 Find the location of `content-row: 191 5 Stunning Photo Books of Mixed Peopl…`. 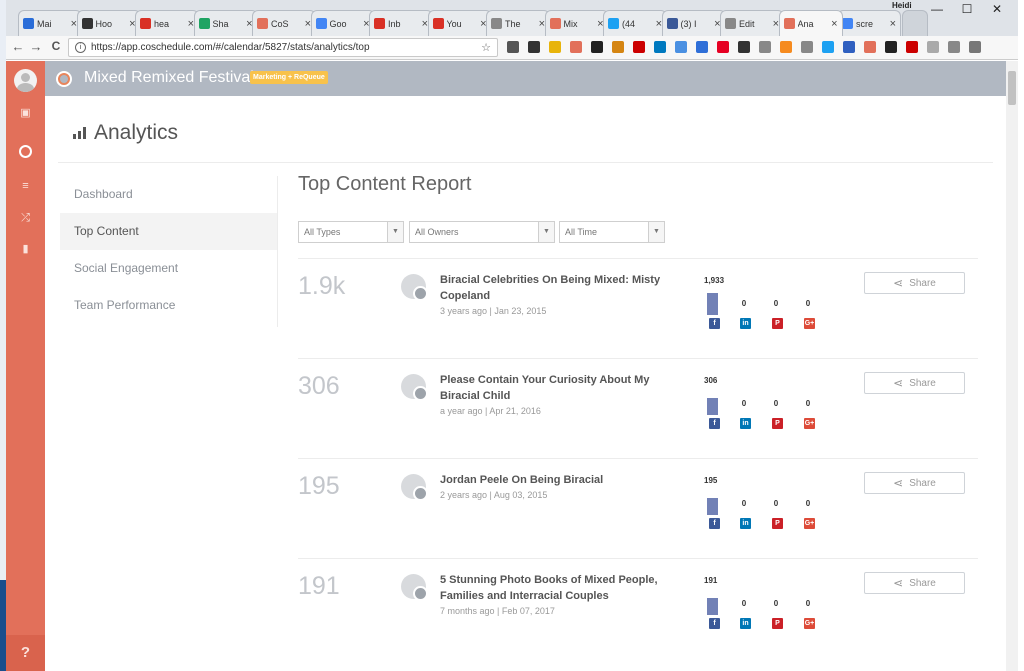

content-row: 191 5 Stunning Photo Books of Mixed Peopl… is located at coordinates (638, 608).